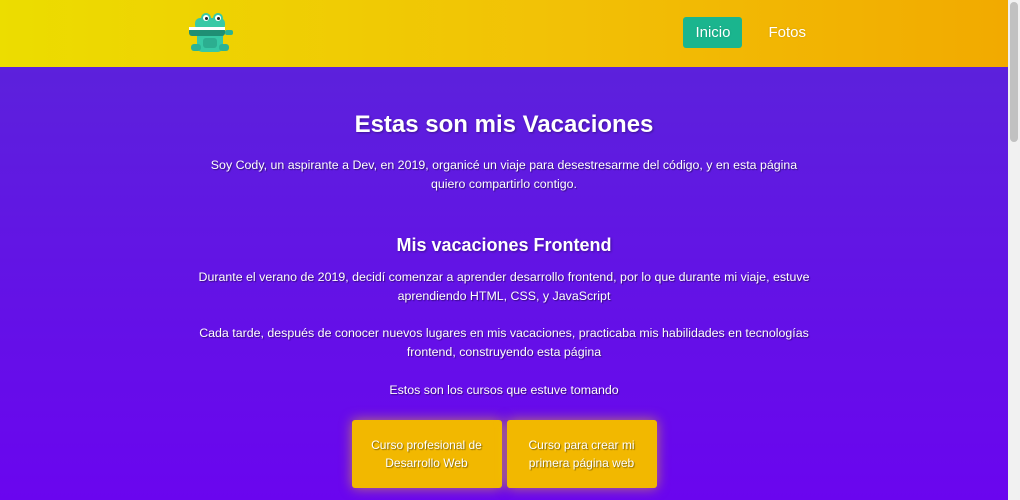 The height and width of the screenshot is (500, 1020). Describe the element at coordinates (211, 32) in the screenshot. I see `crocodile-mascot-icon` at that location.